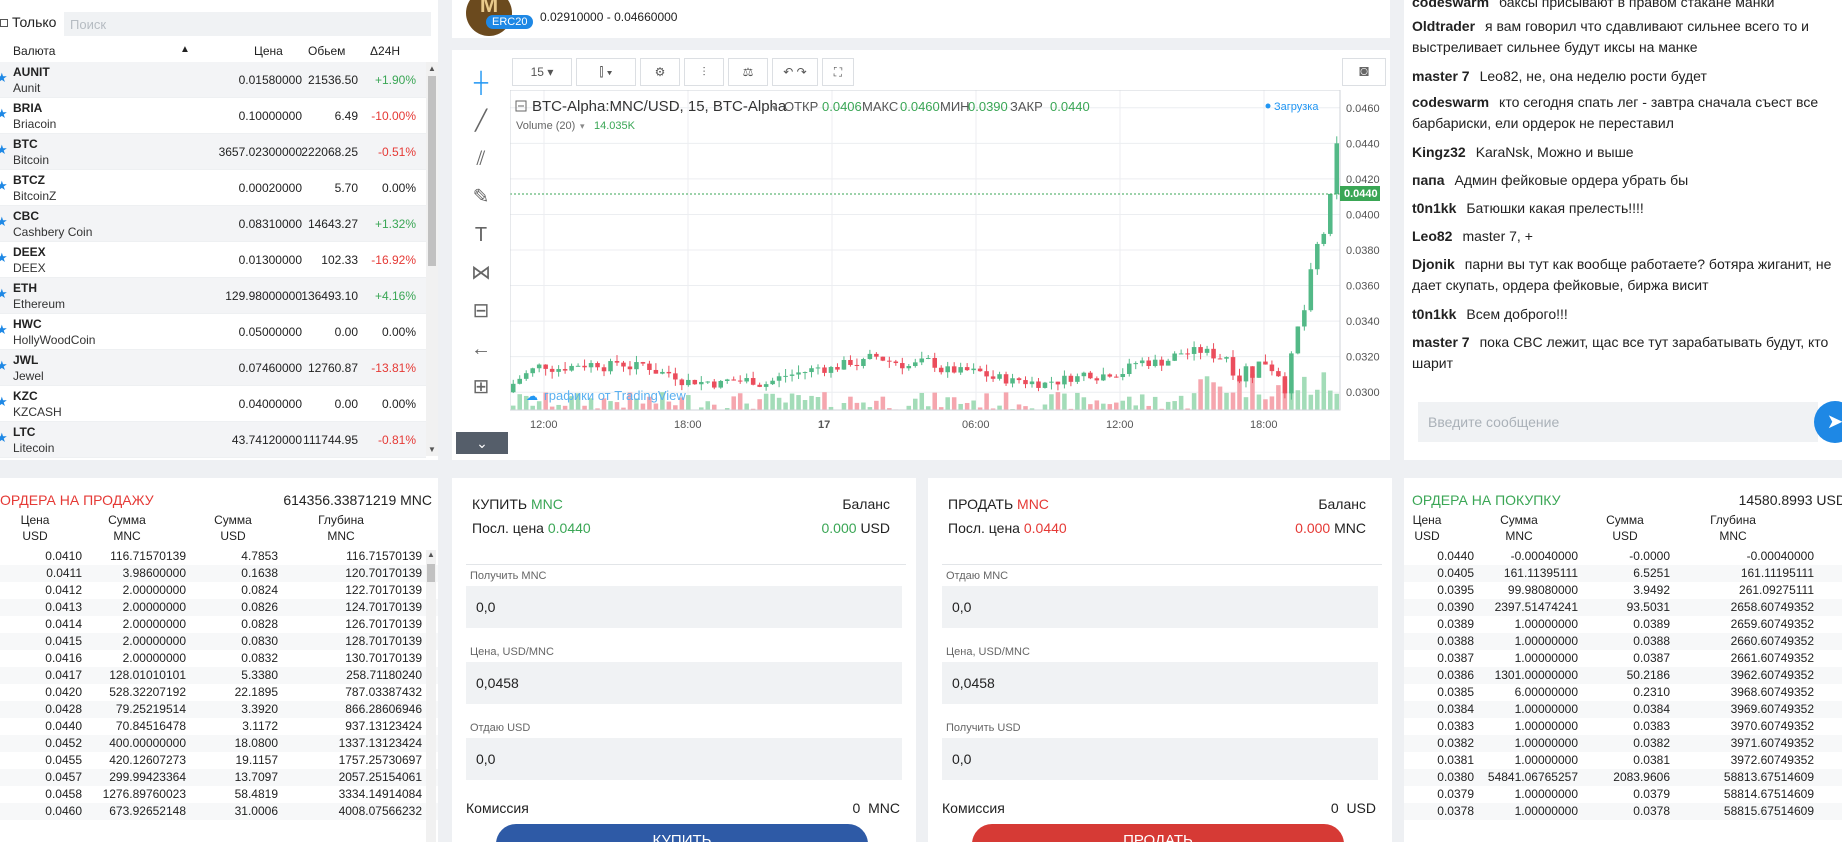  What do you see at coordinates (219, 556) in the screenshot?
I see `order-row: 0.0410 116.71570139 4.7853 116.71570139` at bounding box center [219, 556].